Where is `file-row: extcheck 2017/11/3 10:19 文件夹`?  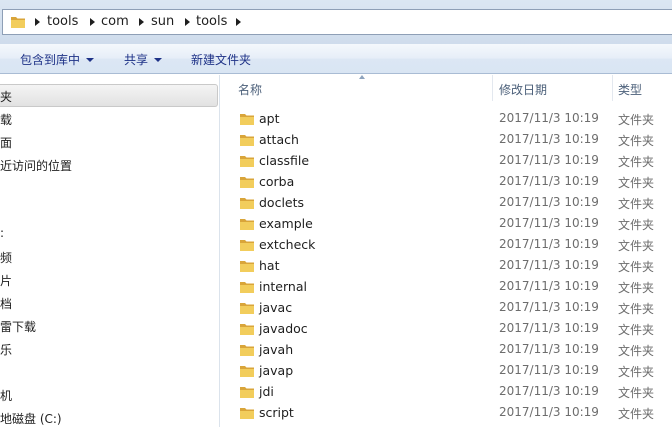
file-row: extcheck 2017/11/3 10:19 文件夹 is located at coordinates (446, 244).